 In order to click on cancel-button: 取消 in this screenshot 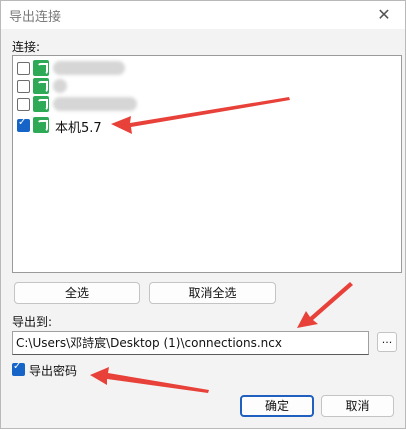, I will do `click(357, 406)`.